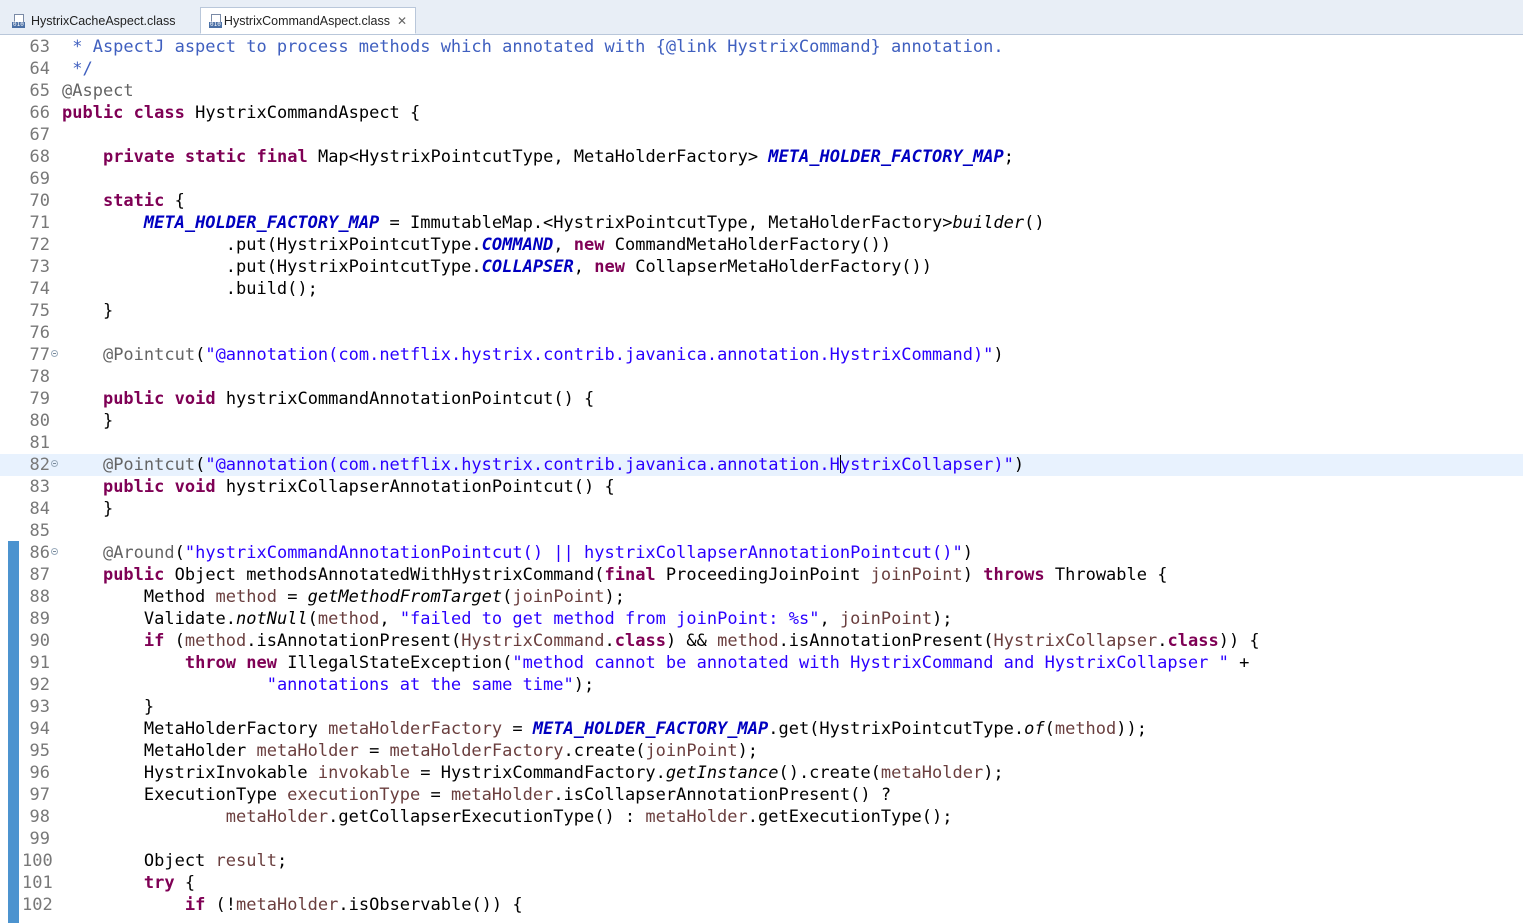 Image resolution: width=1523 pixels, height=923 pixels. I want to click on code-token: ExecutionType, so click(175, 795).